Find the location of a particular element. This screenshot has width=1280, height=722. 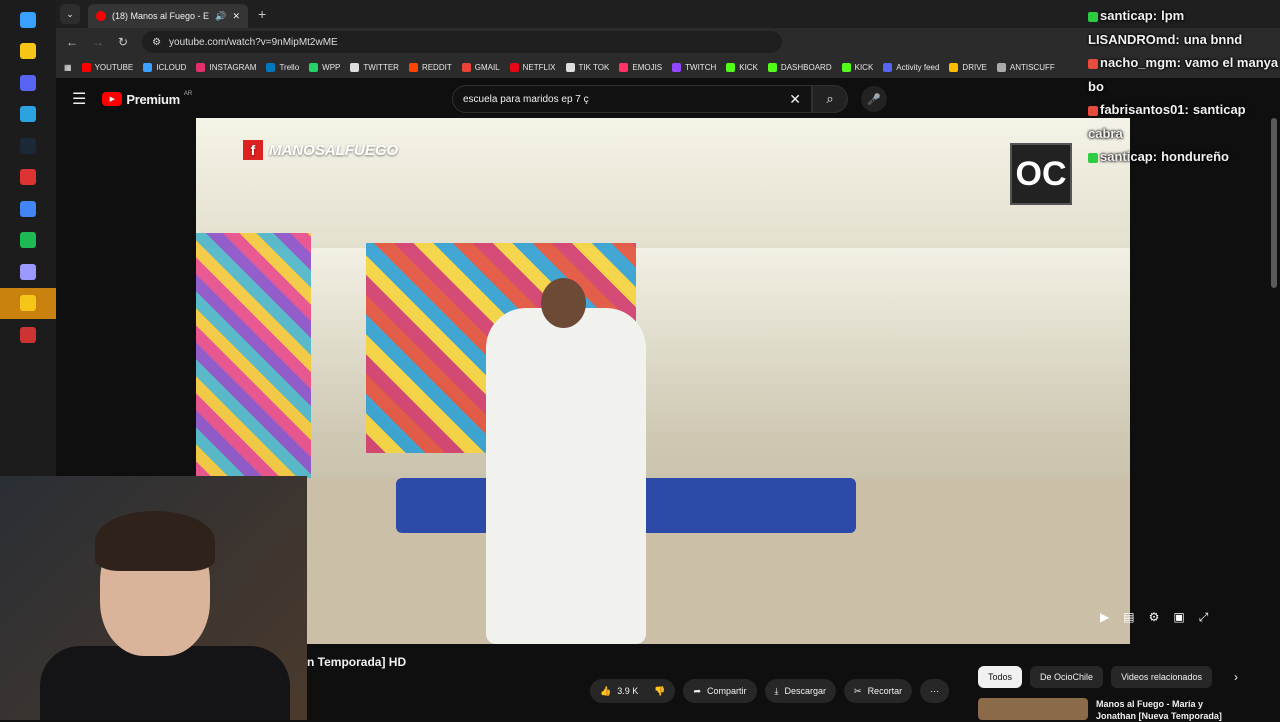

close-tab-icon: ✕ is located at coordinates (236, 16).